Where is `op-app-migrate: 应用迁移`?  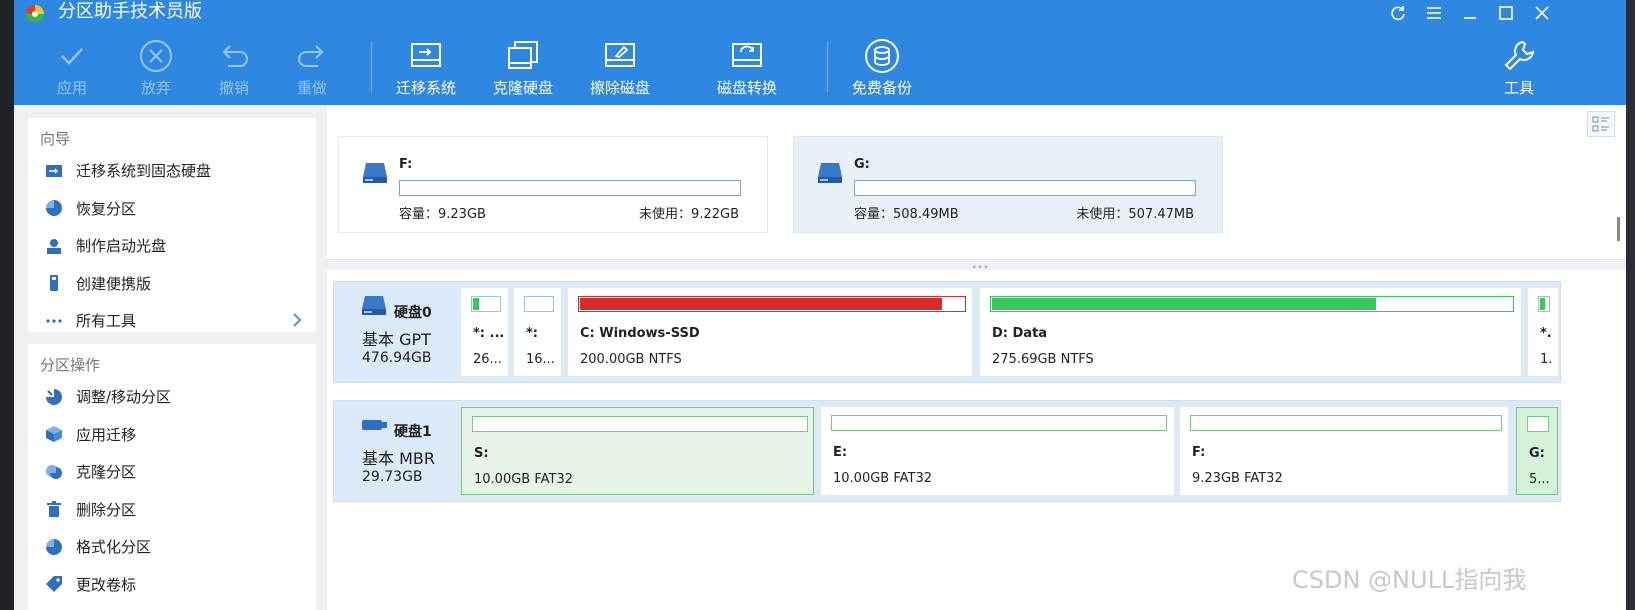
op-app-migrate: 应用迁移 is located at coordinates (172, 435).